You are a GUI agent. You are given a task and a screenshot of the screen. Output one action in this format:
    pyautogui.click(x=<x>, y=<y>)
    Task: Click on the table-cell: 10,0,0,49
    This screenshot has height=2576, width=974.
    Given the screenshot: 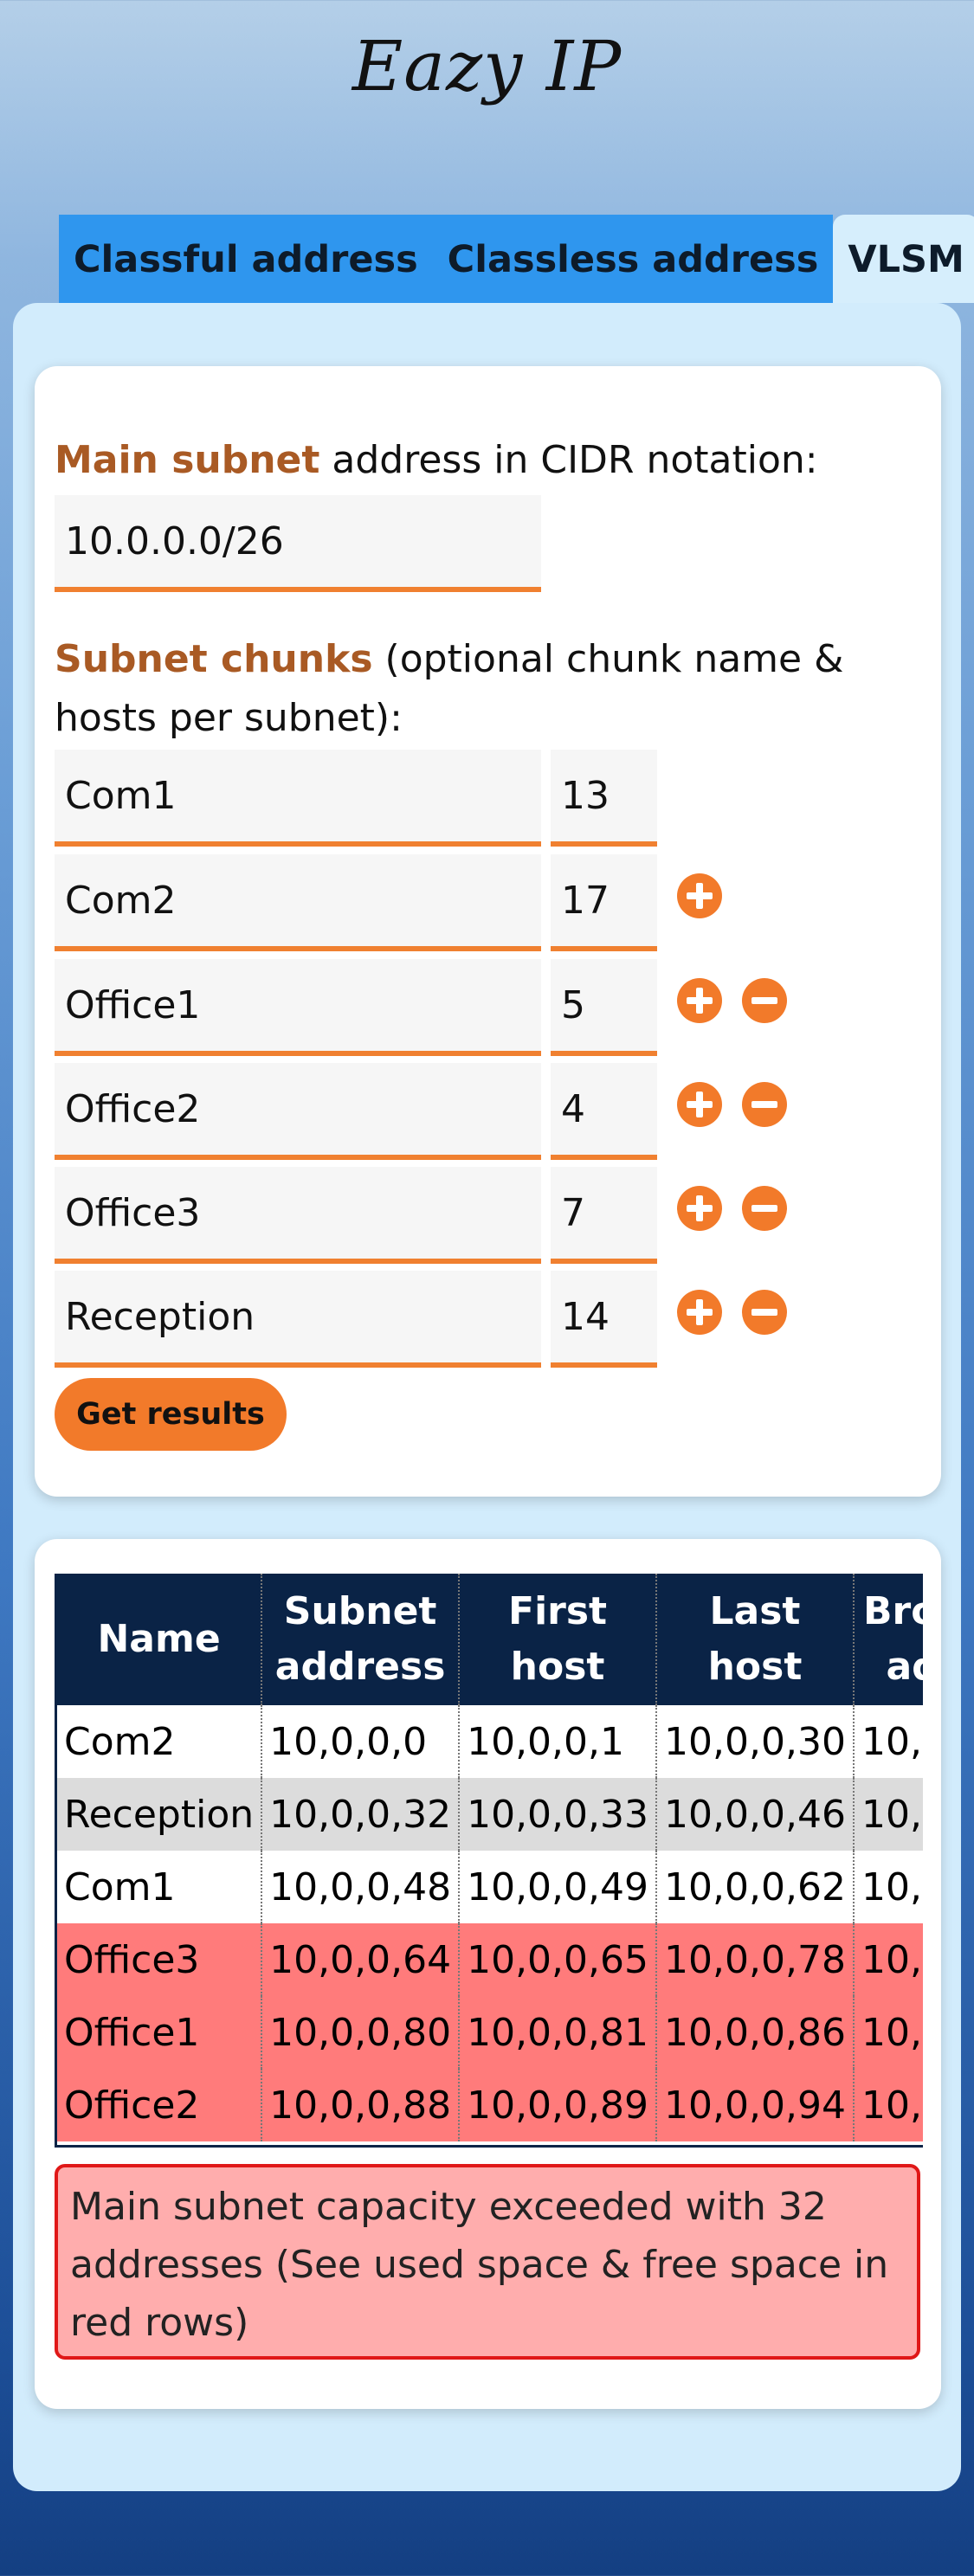 What is the action you would take?
    pyautogui.click(x=557, y=1887)
    